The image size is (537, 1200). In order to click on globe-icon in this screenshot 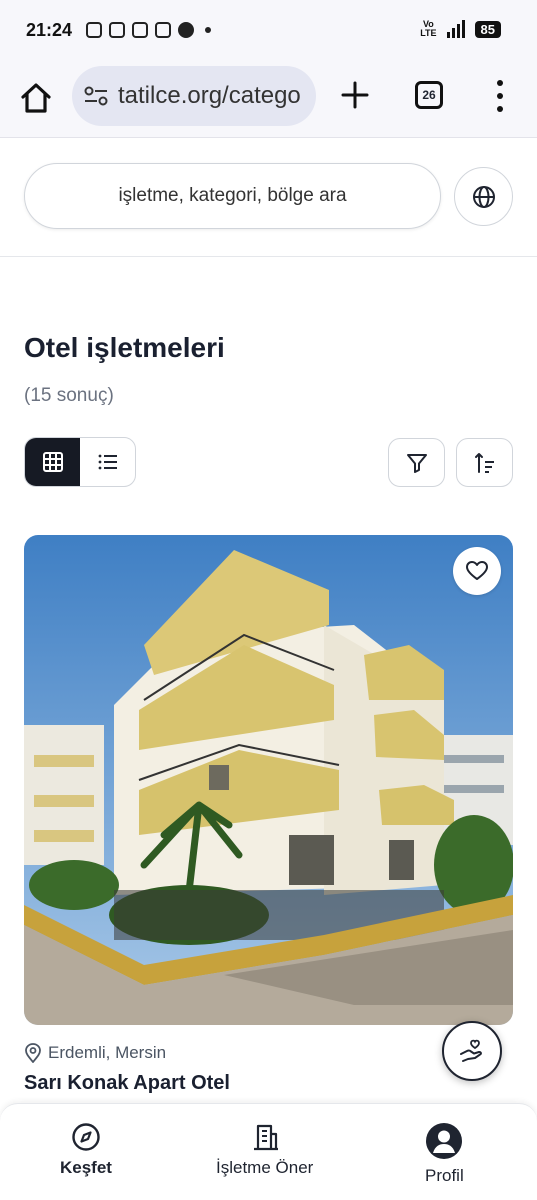, I will do `click(483, 196)`.